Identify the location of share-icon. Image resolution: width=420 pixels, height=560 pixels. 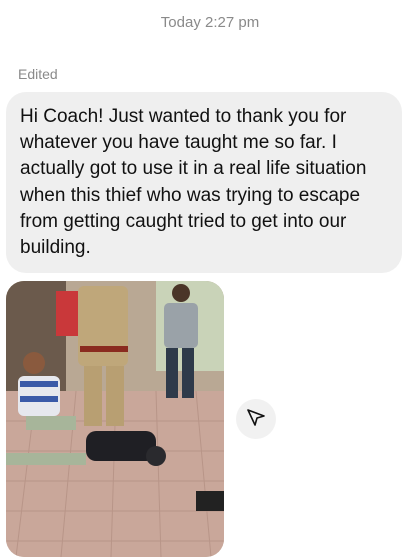
(256, 419).